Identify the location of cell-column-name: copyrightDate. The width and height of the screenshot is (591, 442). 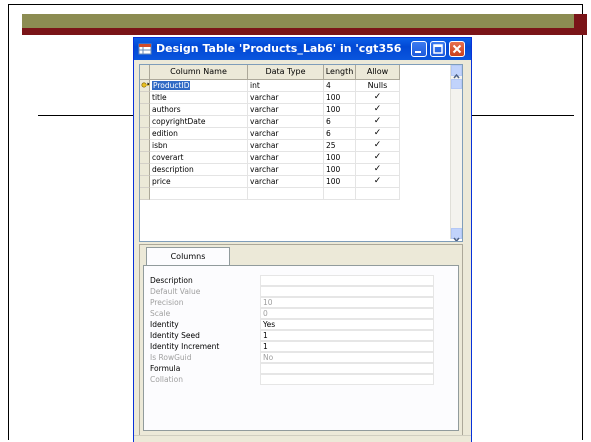
(199, 122).